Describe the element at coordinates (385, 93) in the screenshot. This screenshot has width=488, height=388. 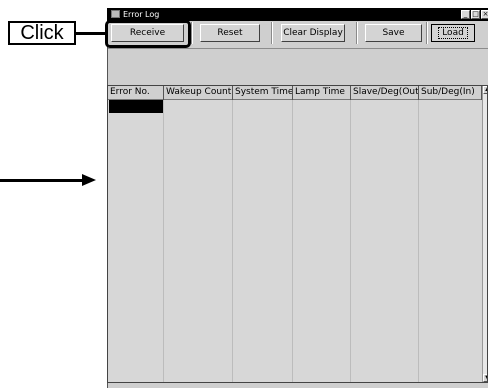
I see `column-header-slave-deg-out: Slave/Deg(Out)` at that location.